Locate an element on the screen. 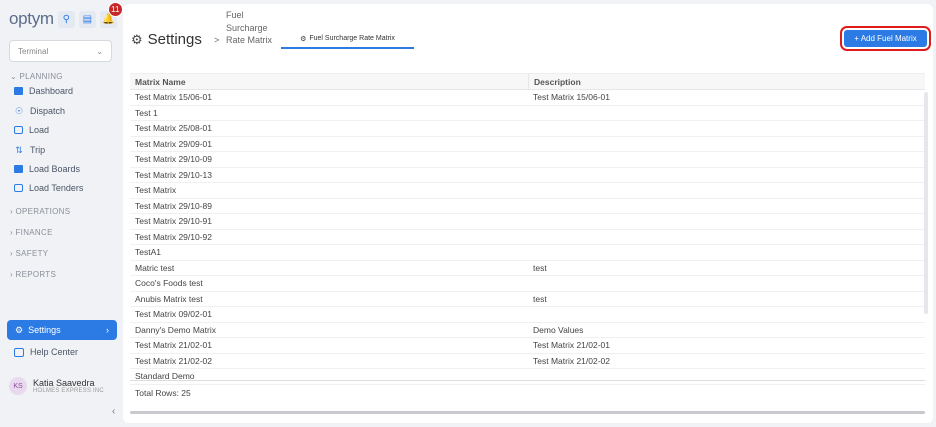 The height and width of the screenshot is (427, 936). table-row: Test 1 is located at coordinates (527, 113).